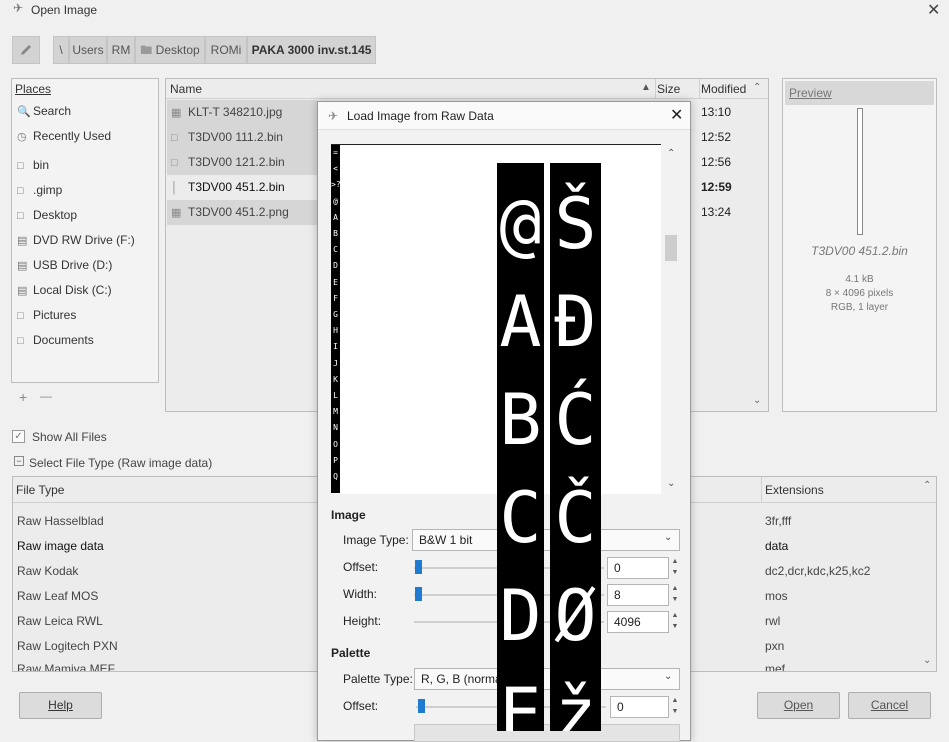  Describe the element at coordinates (794, 490) in the screenshot. I see `col-extensions: Extensions` at that location.